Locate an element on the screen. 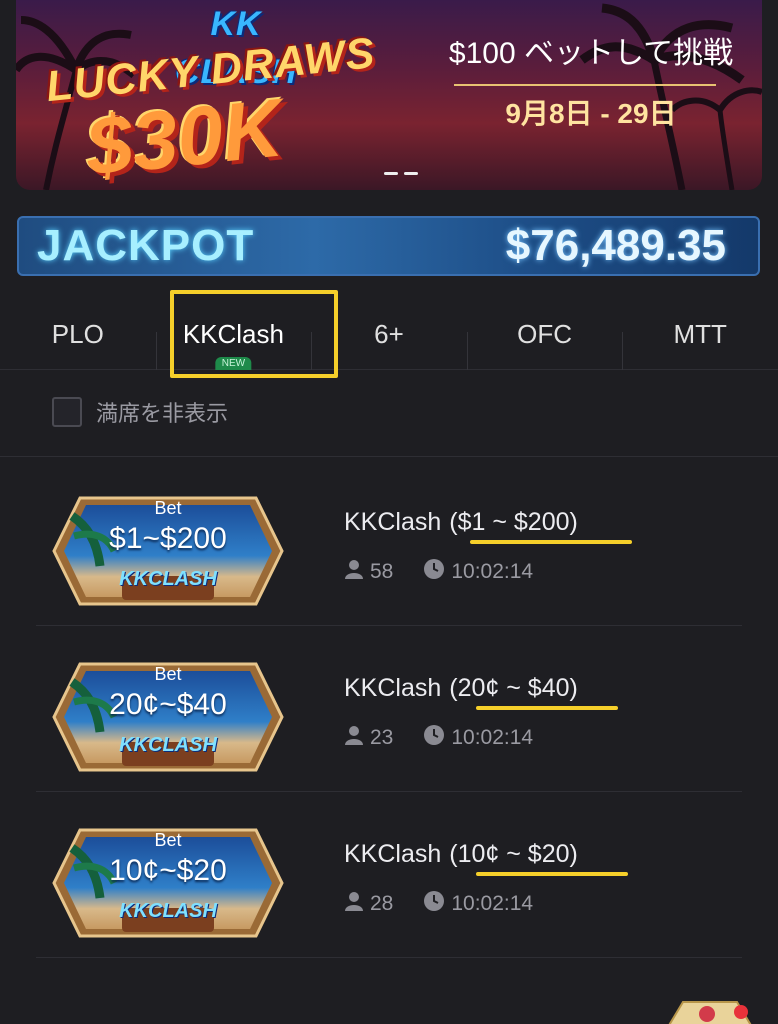  tab-label: OFC is located at coordinates (545, 334).